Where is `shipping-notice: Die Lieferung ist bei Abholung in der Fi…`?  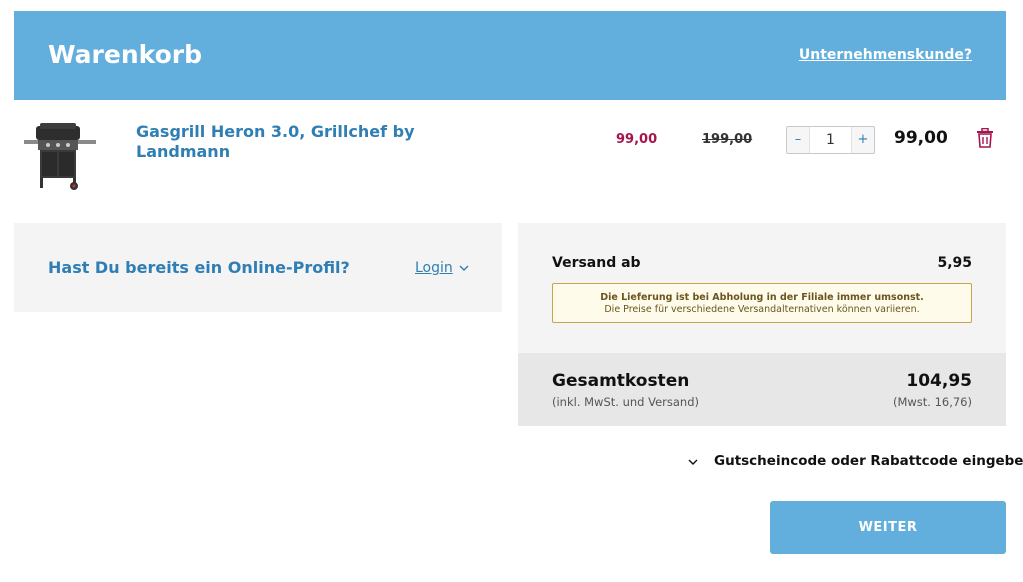
shipping-notice: Die Lieferung ist bei Abholung in der Fi… is located at coordinates (762, 303).